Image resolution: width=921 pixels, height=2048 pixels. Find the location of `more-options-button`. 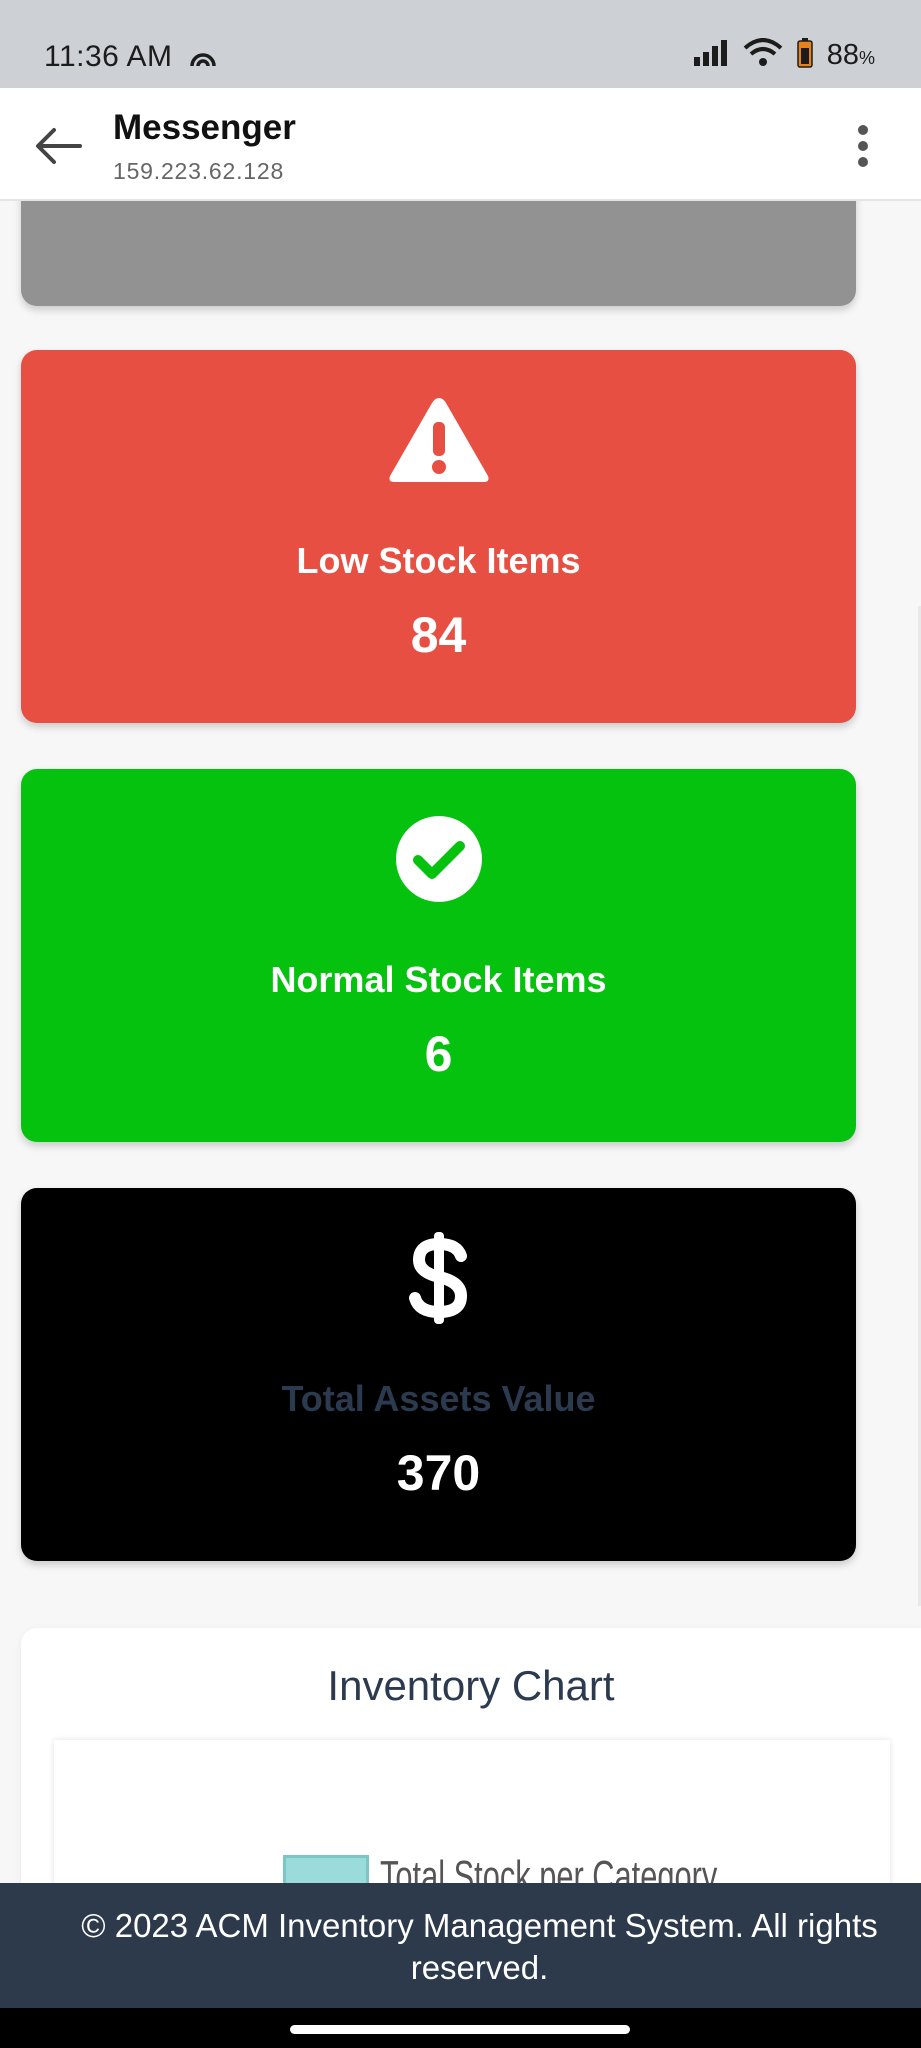

more-options-button is located at coordinates (863, 146).